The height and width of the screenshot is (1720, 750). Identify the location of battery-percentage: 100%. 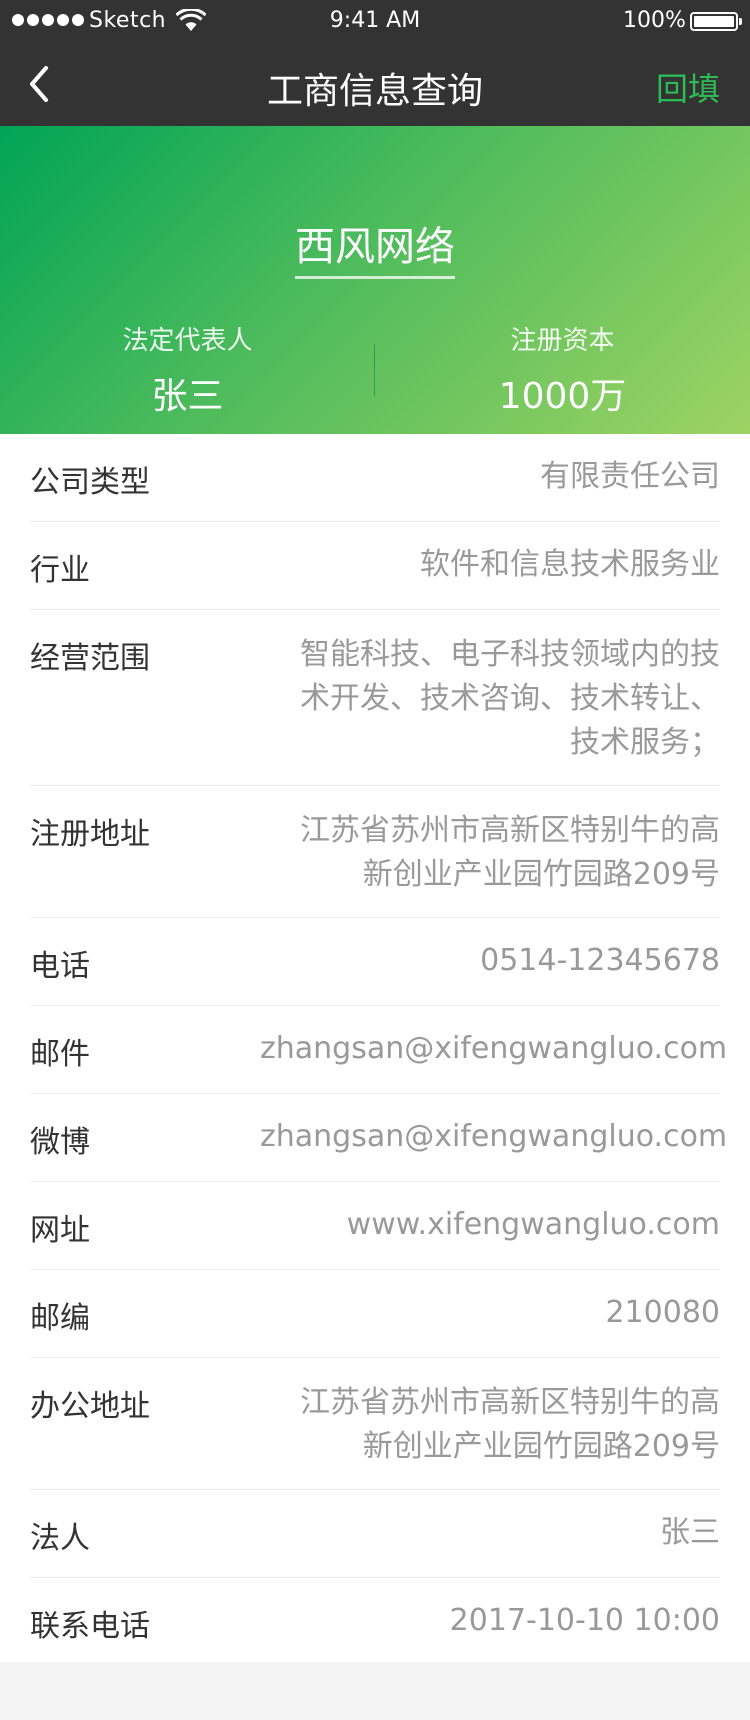
(654, 20).